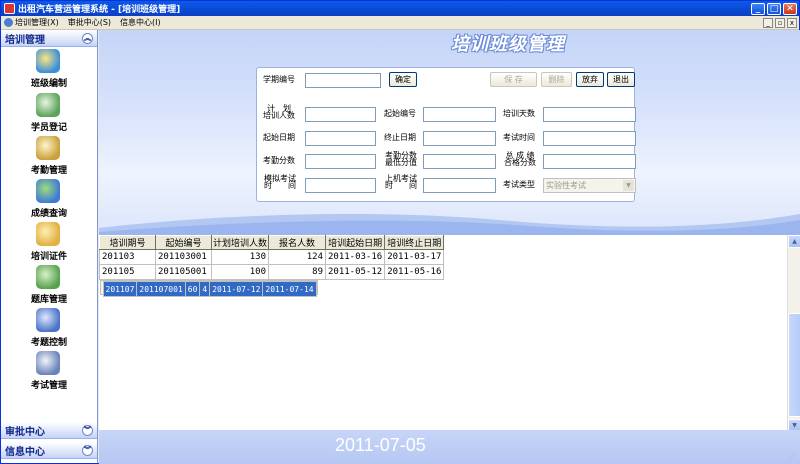  Describe the element at coordinates (240, 242) in the screenshot. I see `col-header-plan-count: 计划培训人数` at that location.